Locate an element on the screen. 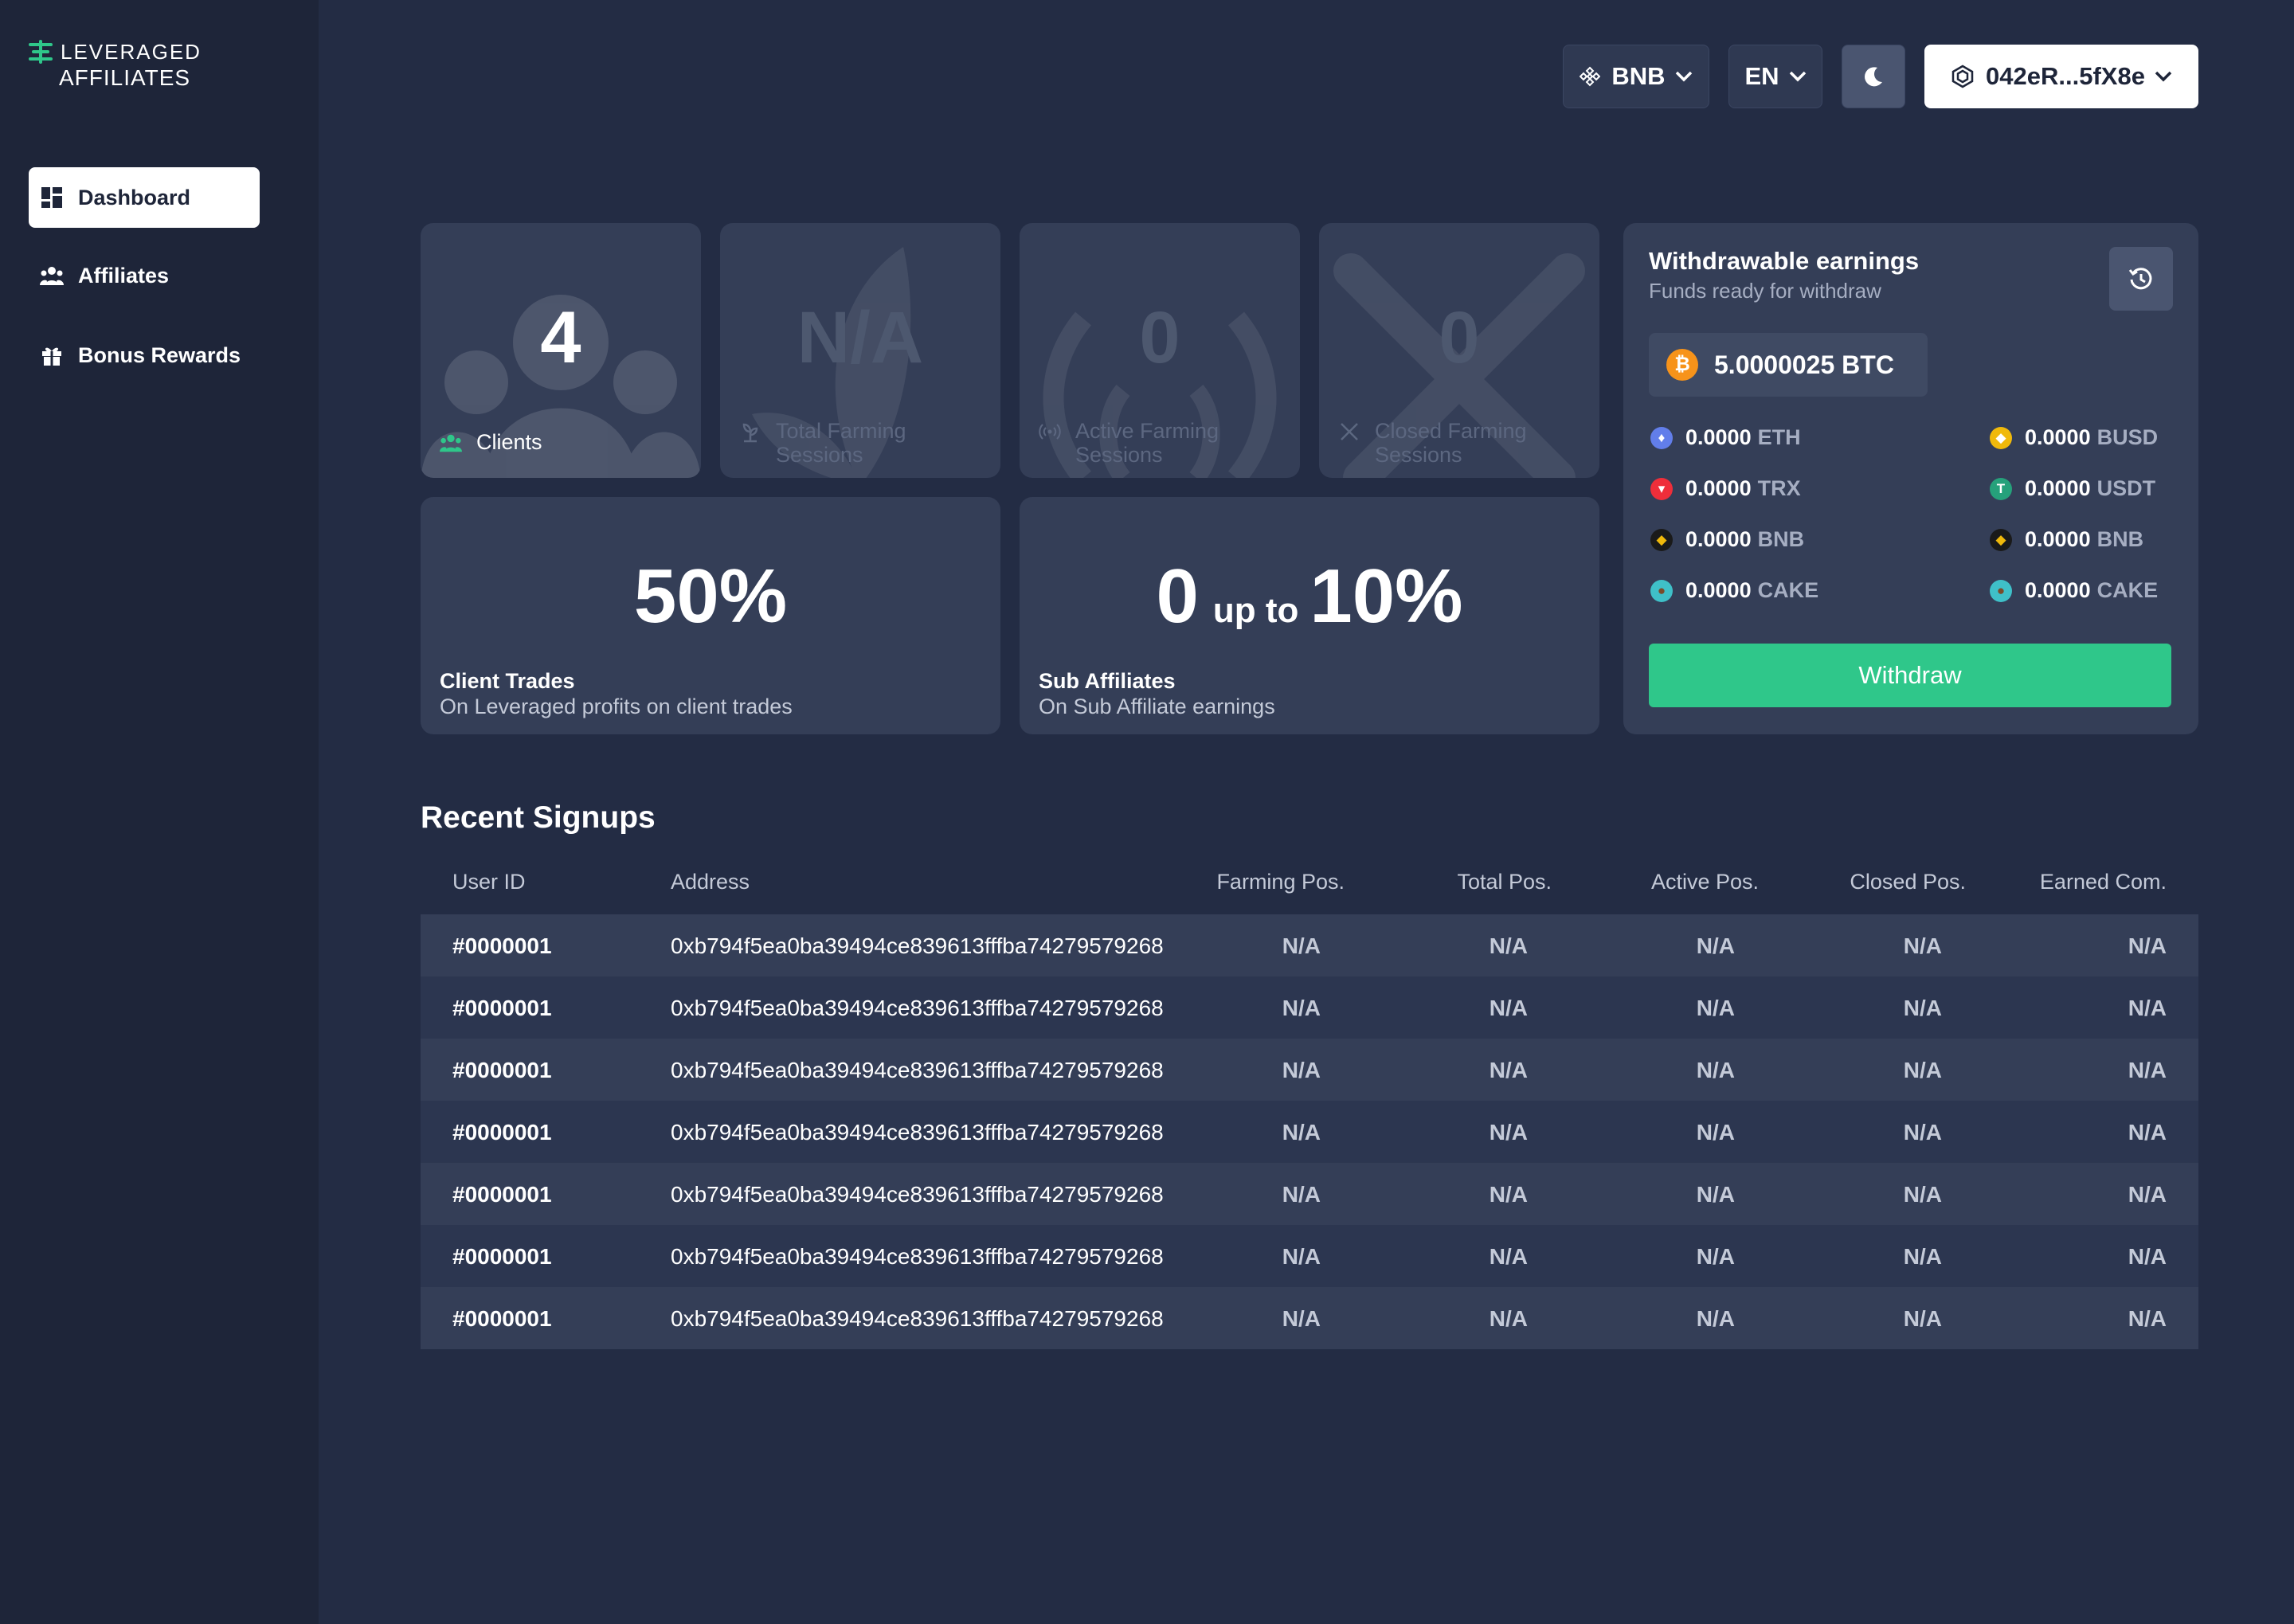 The height and width of the screenshot is (1624, 2294). btc-amount: 5.0000025 BTC is located at coordinates (1804, 364).